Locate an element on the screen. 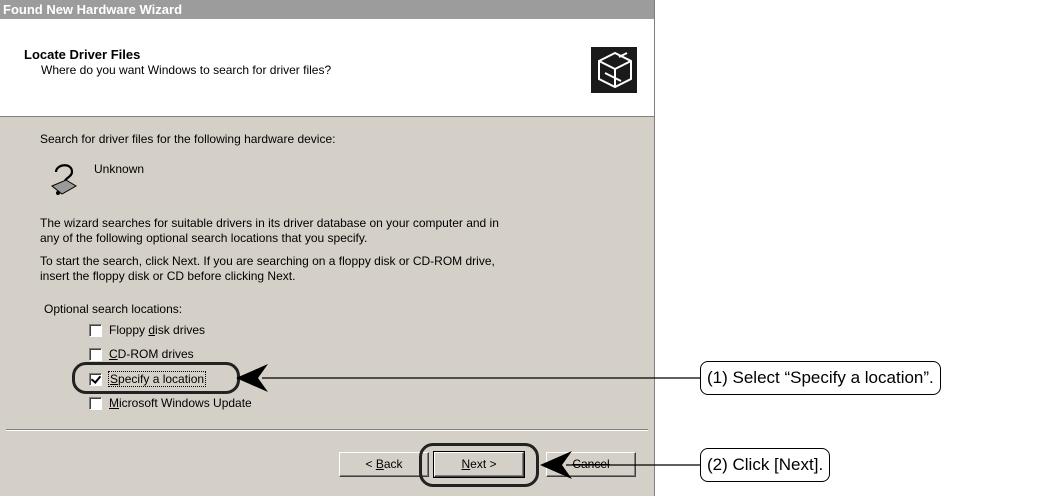 This screenshot has width=1044, height=496. annotation-arrows is located at coordinates (468, 421).